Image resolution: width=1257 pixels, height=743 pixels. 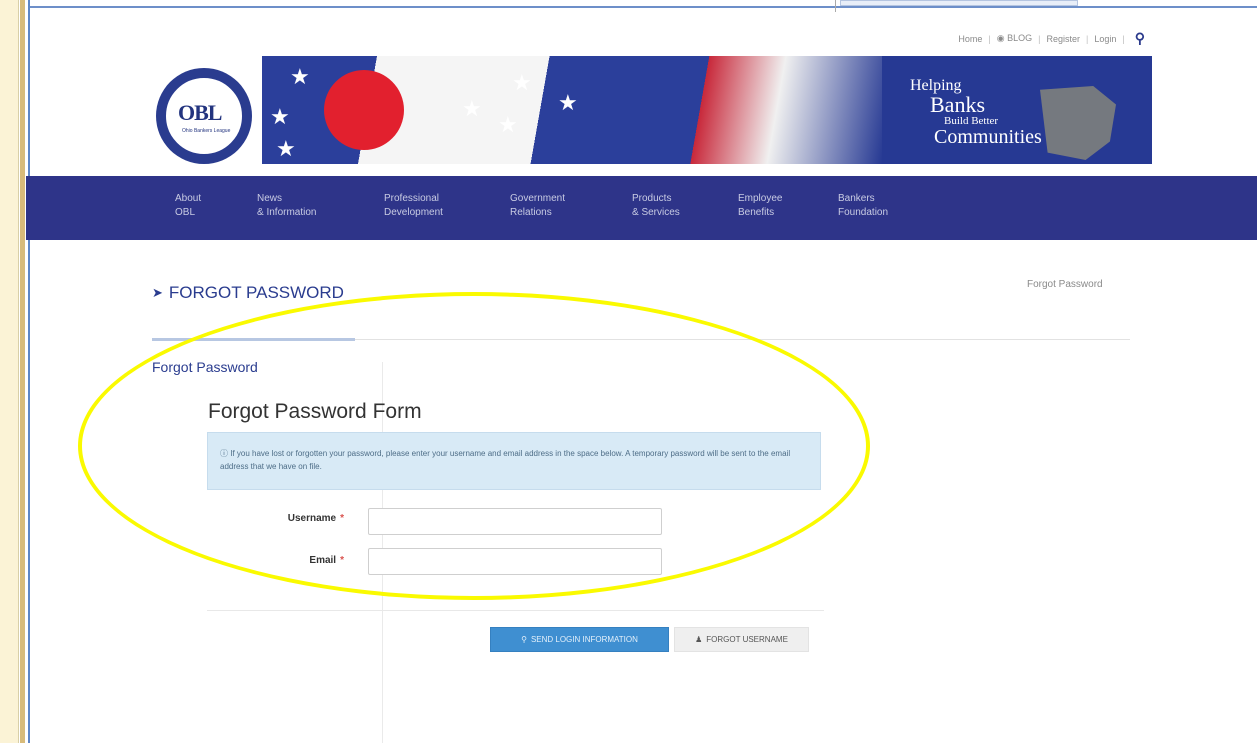 What do you see at coordinates (656, 206) in the screenshot?
I see `nav-item-products-services: Products & Services` at bounding box center [656, 206].